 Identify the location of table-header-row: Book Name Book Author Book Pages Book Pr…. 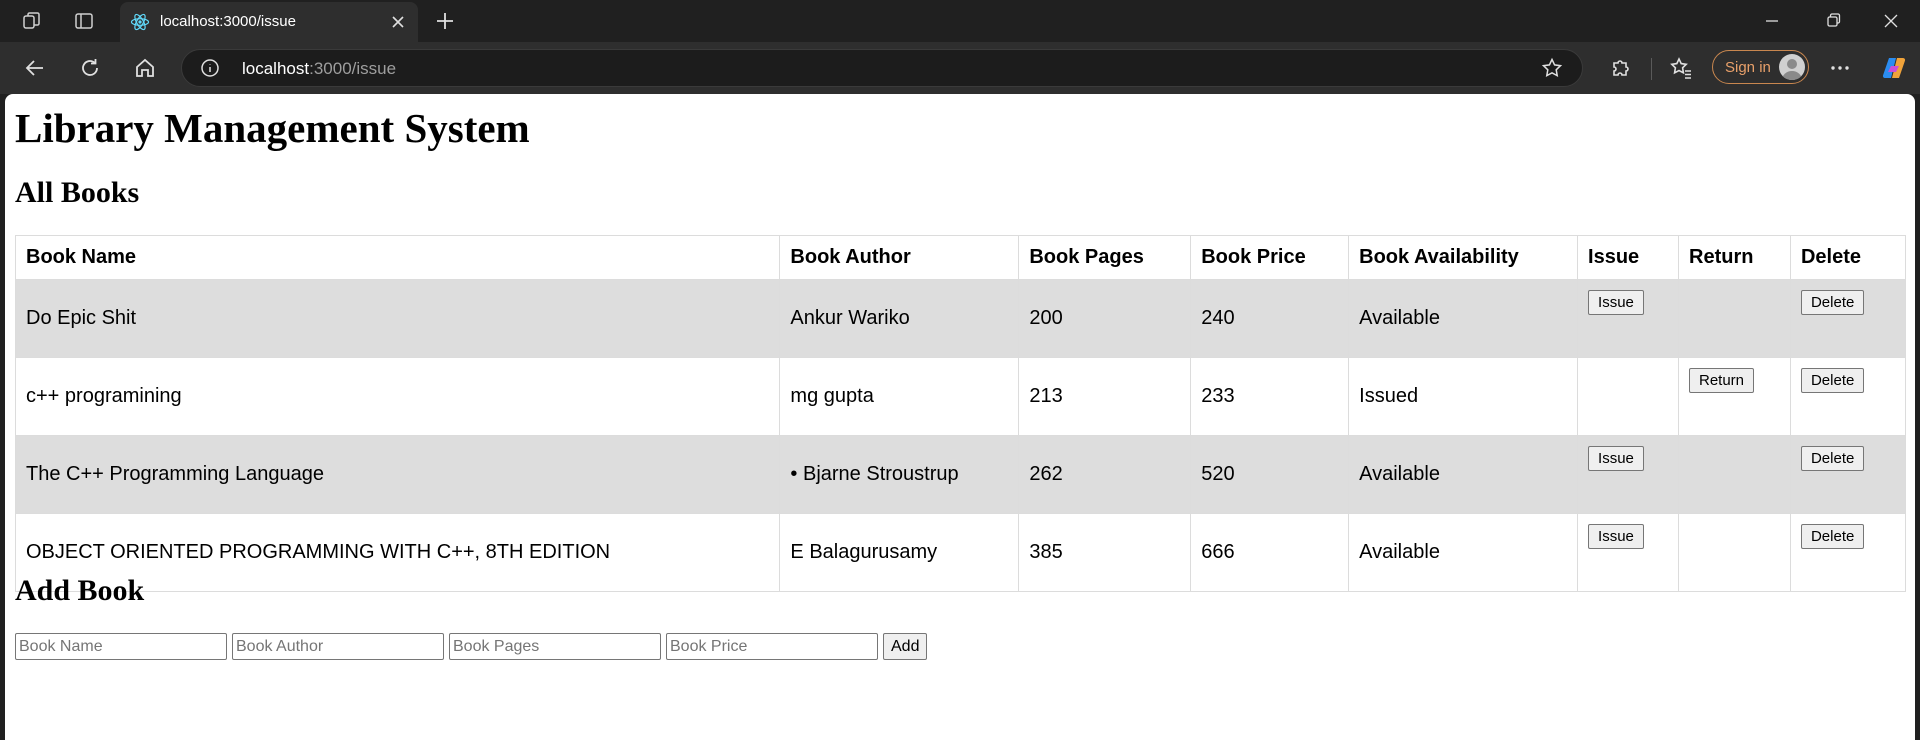
(960, 257).